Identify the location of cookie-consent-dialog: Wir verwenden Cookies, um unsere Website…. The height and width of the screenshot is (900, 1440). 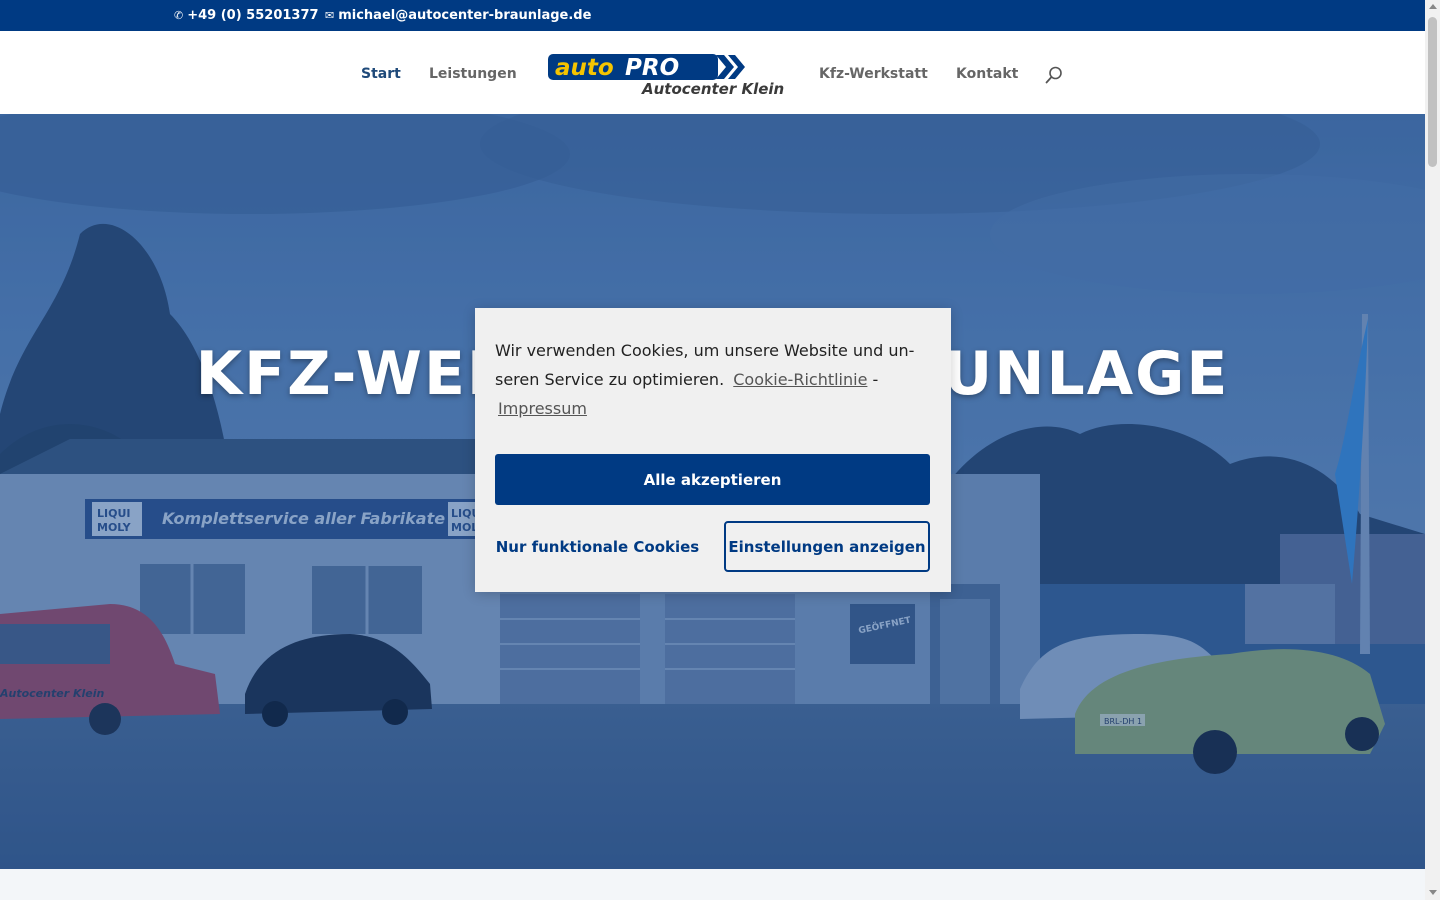
(713, 450).